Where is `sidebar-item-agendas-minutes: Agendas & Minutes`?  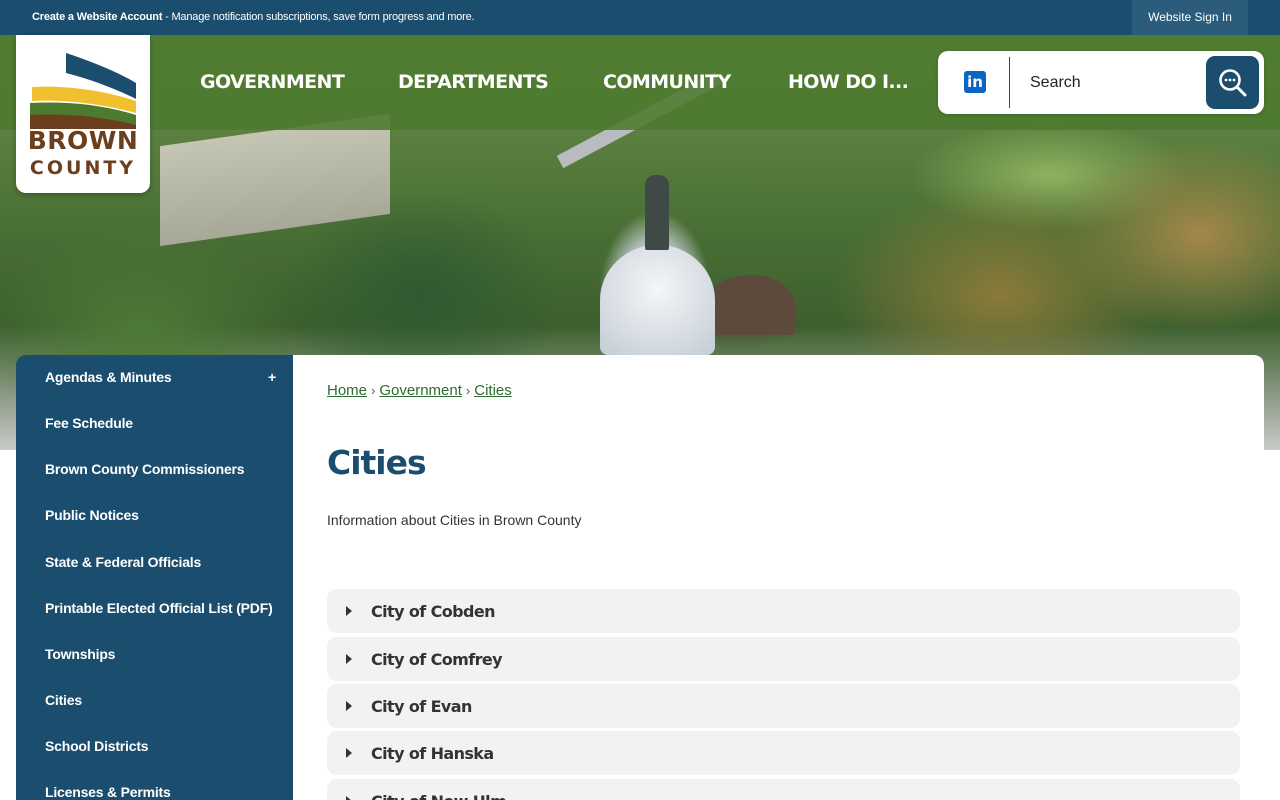
sidebar-item-agendas-minutes: Agendas & Minutes is located at coordinates (108, 377).